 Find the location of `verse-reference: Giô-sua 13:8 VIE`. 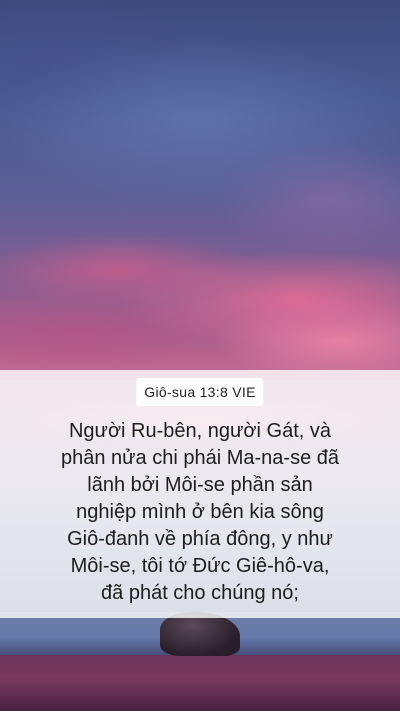

verse-reference: Giô-sua 13:8 VIE is located at coordinates (200, 392).